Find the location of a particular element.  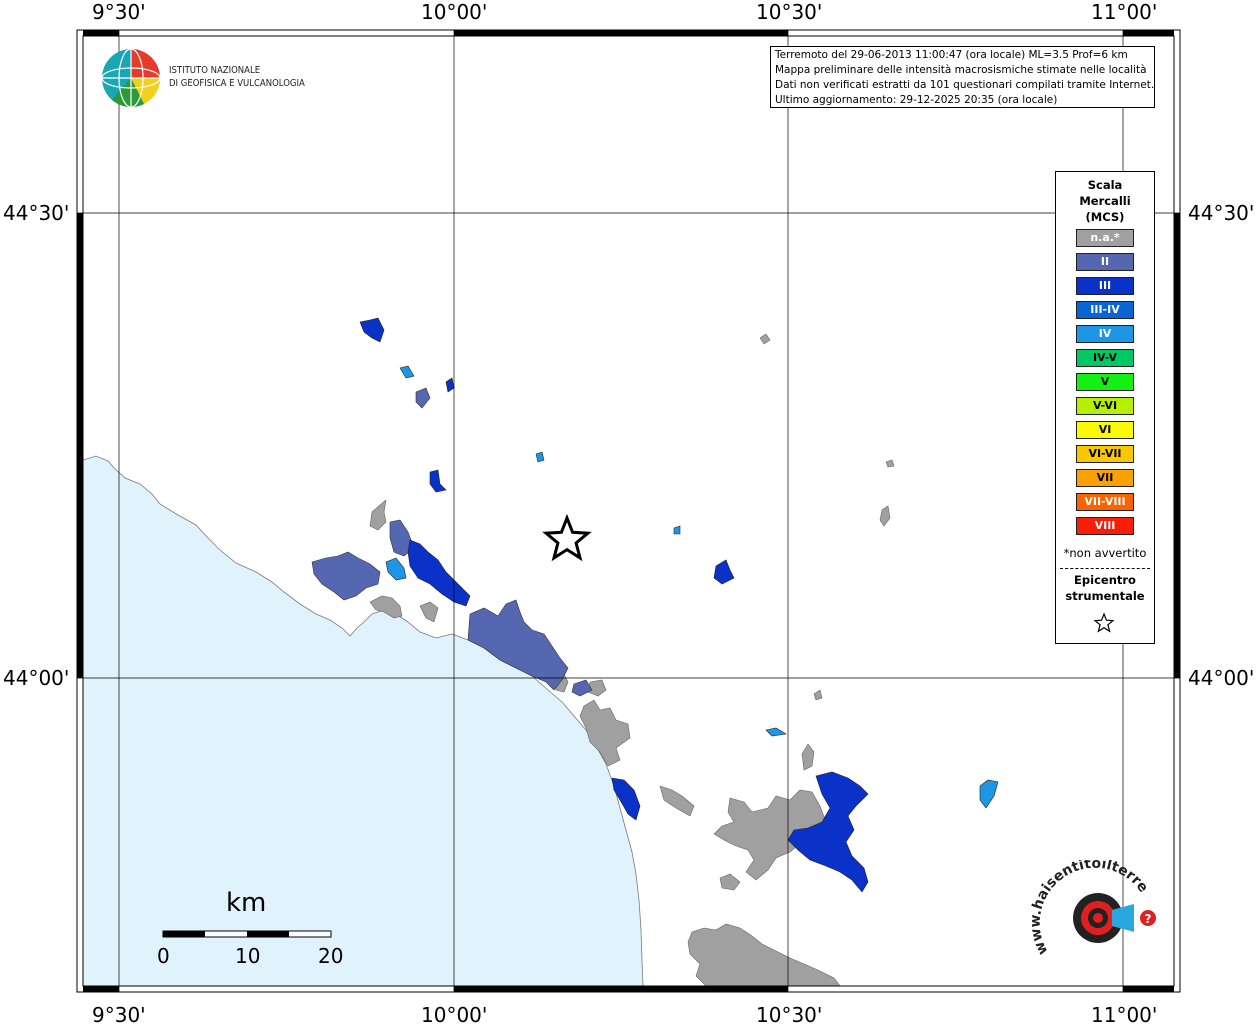

legend-title: Scala Mercalli (MCS) is located at coordinates (1105, 201).